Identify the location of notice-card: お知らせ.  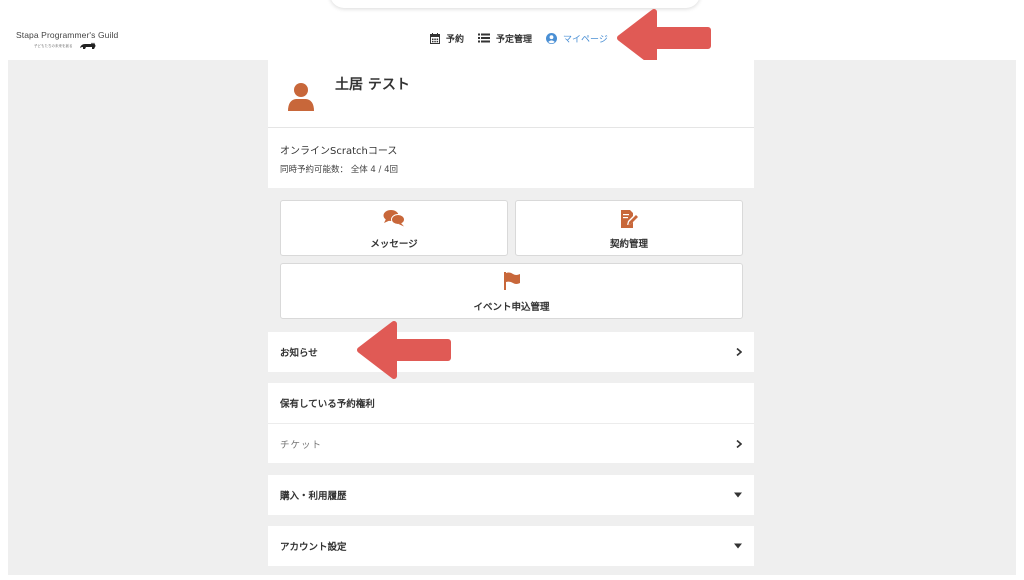
(511, 352).